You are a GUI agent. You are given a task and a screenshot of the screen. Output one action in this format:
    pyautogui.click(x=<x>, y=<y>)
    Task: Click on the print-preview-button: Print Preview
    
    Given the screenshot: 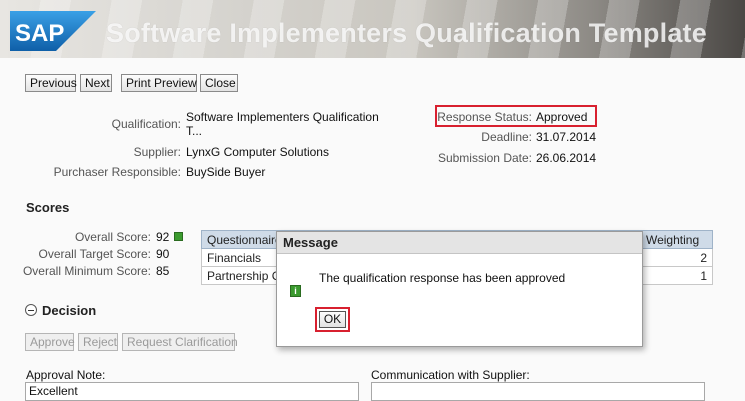 What is the action you would take?
    pyautogui.click(x=159, y=83)
    